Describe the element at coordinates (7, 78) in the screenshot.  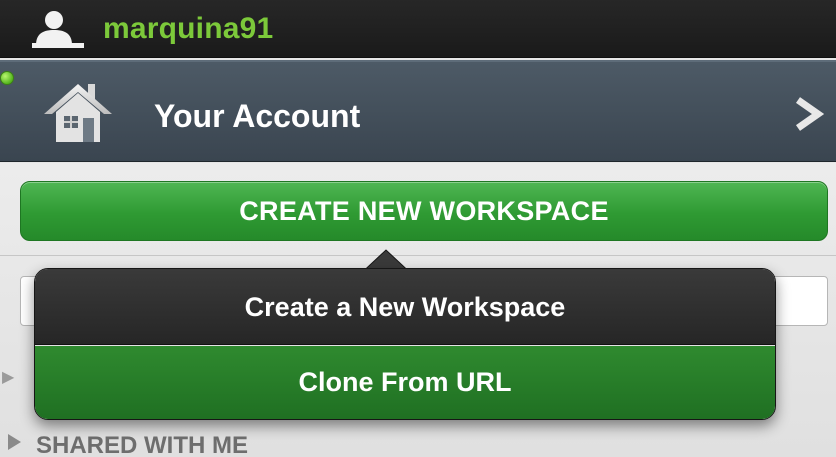
I see `online-status-dot` at that location.